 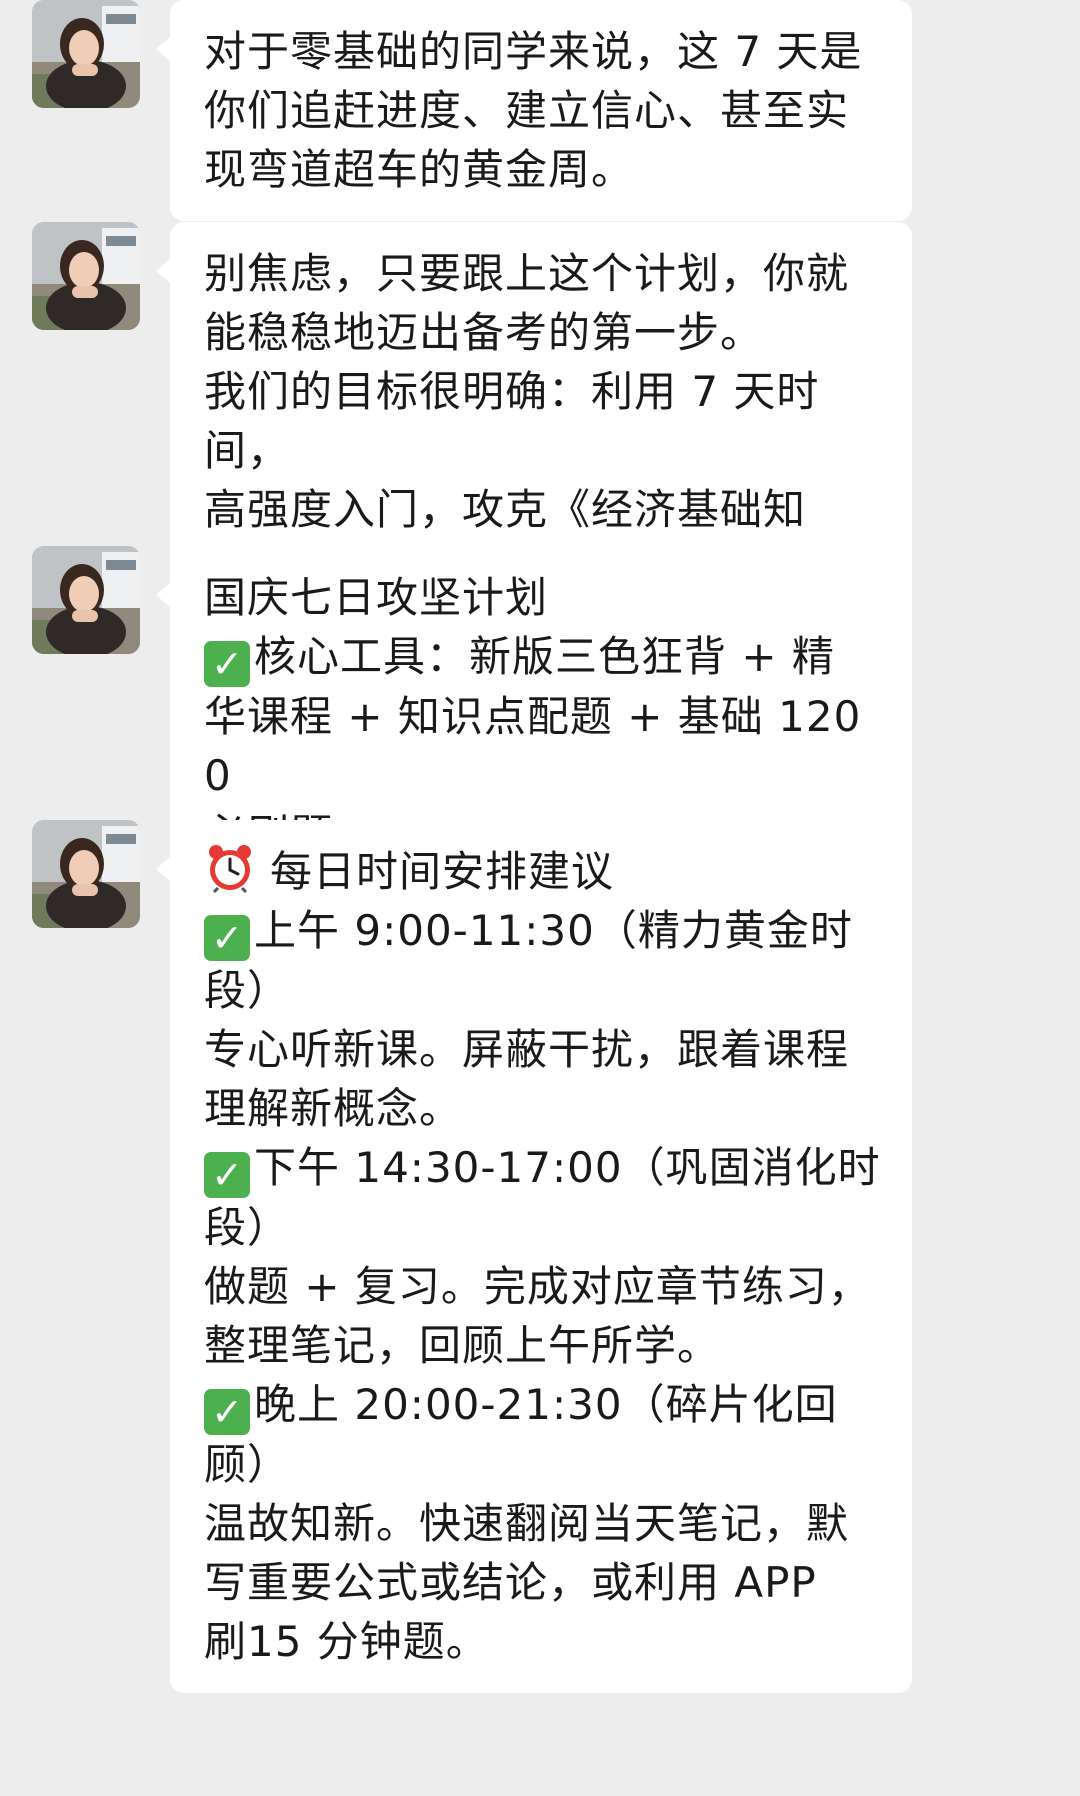 I want to click on message-text: 我们的目标很明确：利用 7 天时间，, so click(x=512, y=421).